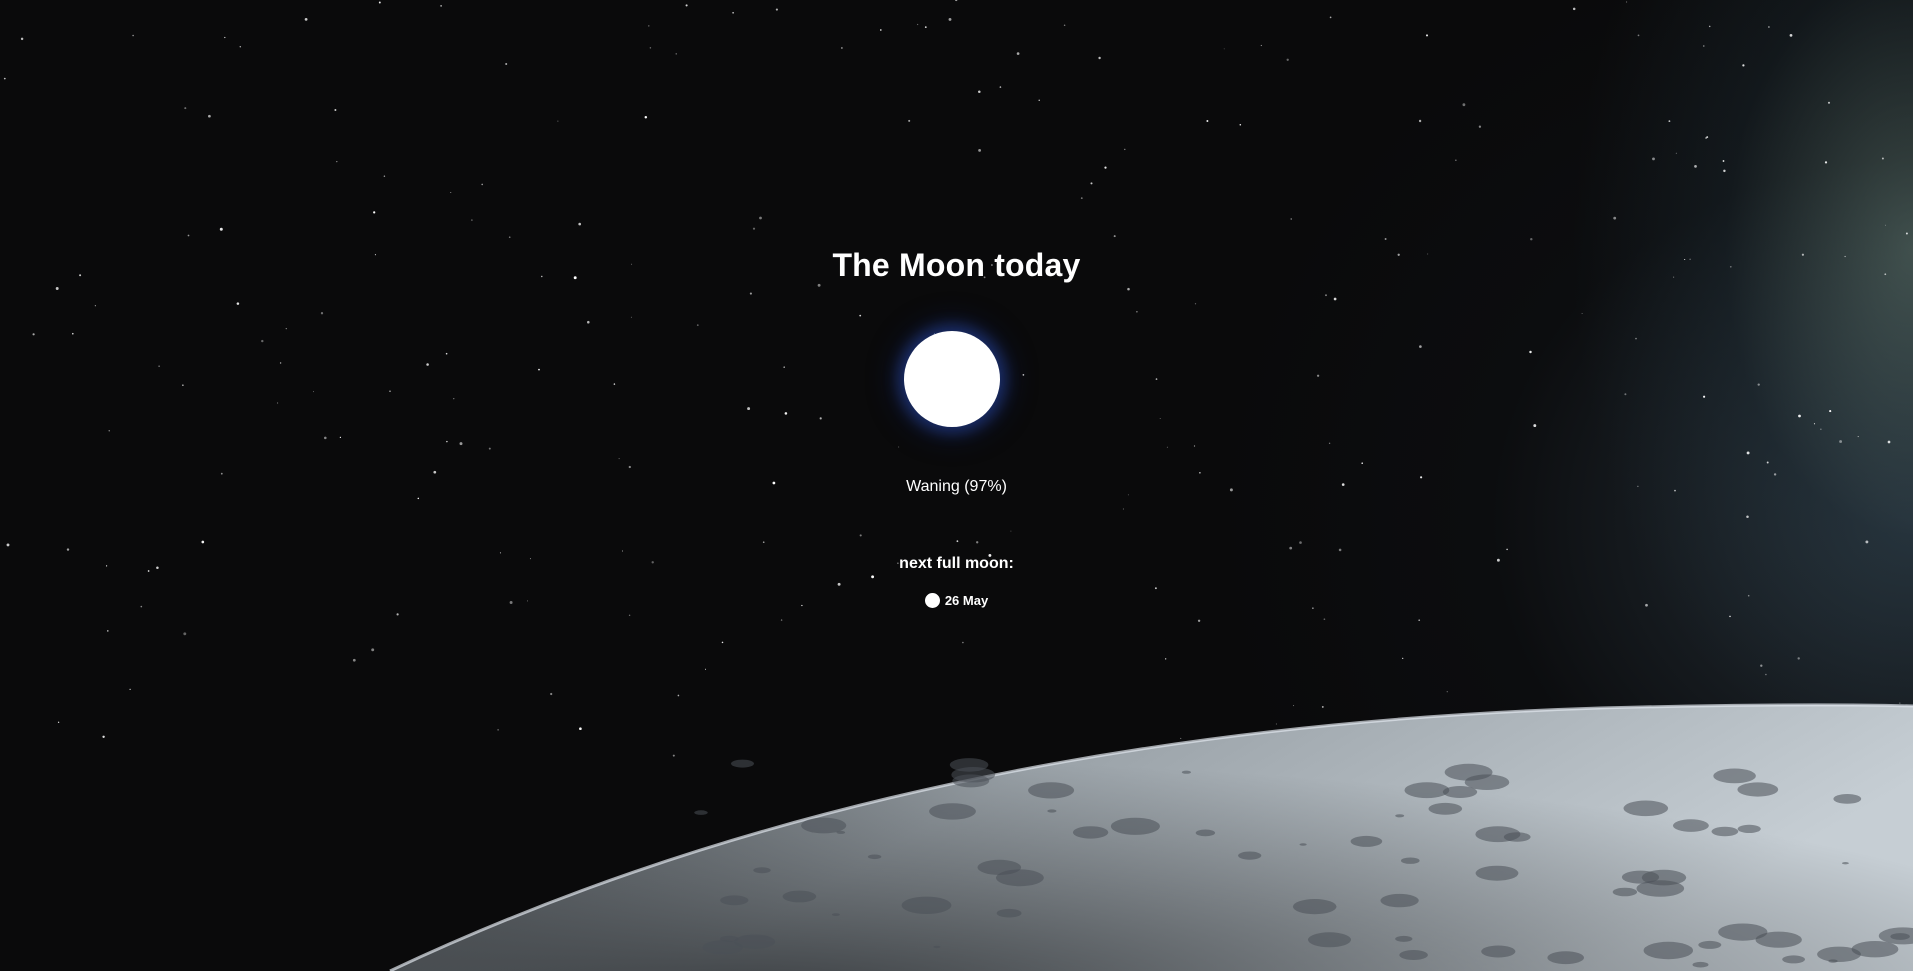 The image size is (1913, 971). What do you see at coordinates (956, 265) in the screenshot?
I see `page-title: The Moon today` at bounding box center [956, 265].